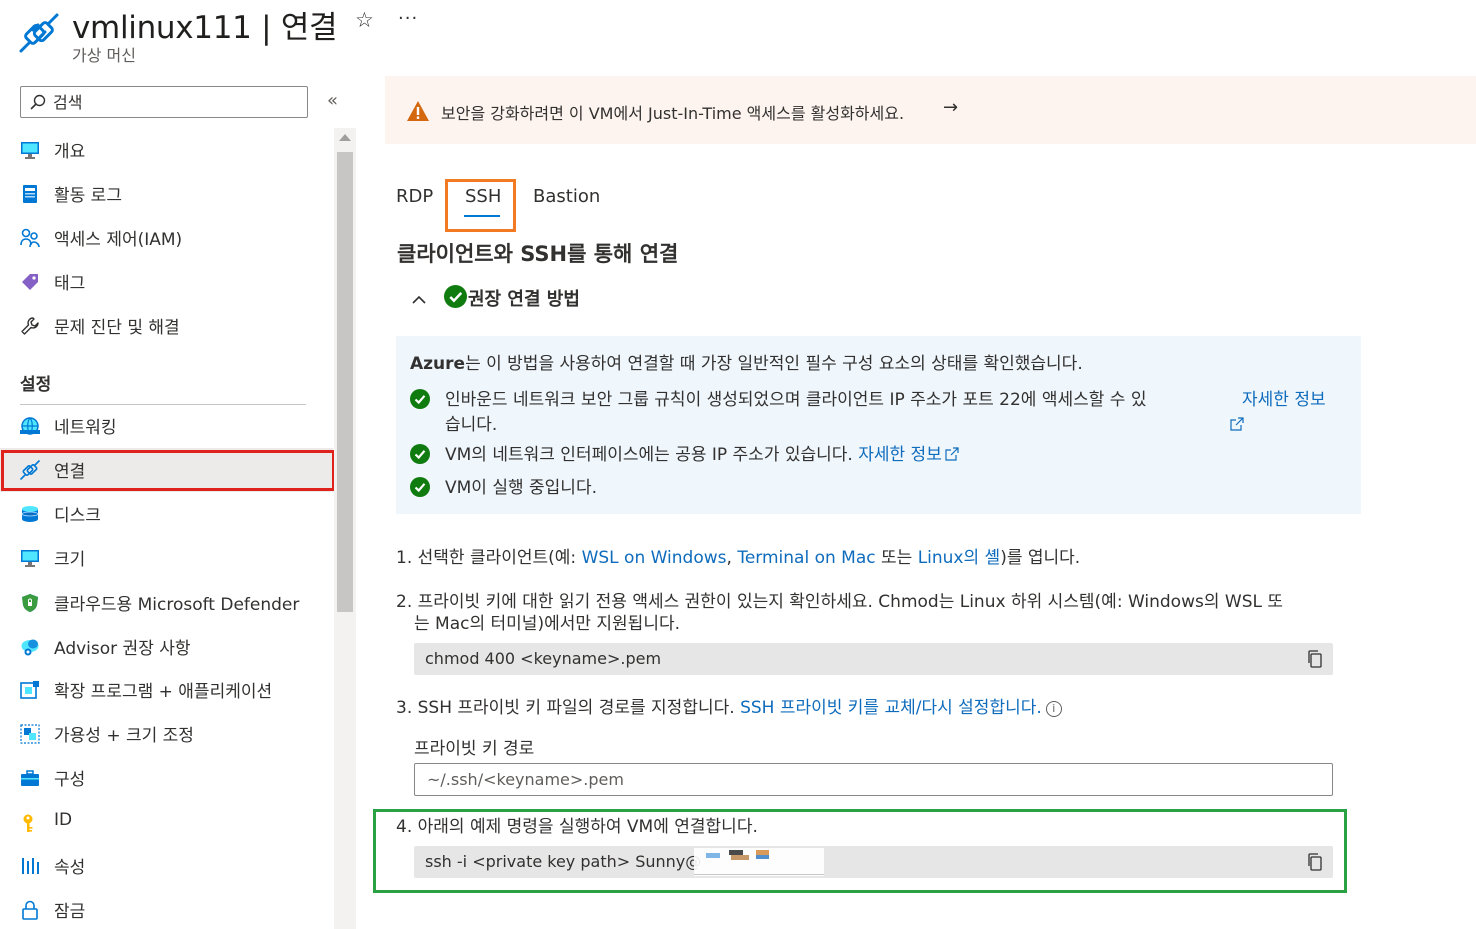  Describe the element at coordinates (873, 779) in the screenshot. I see `private-key-path-input` at that location.